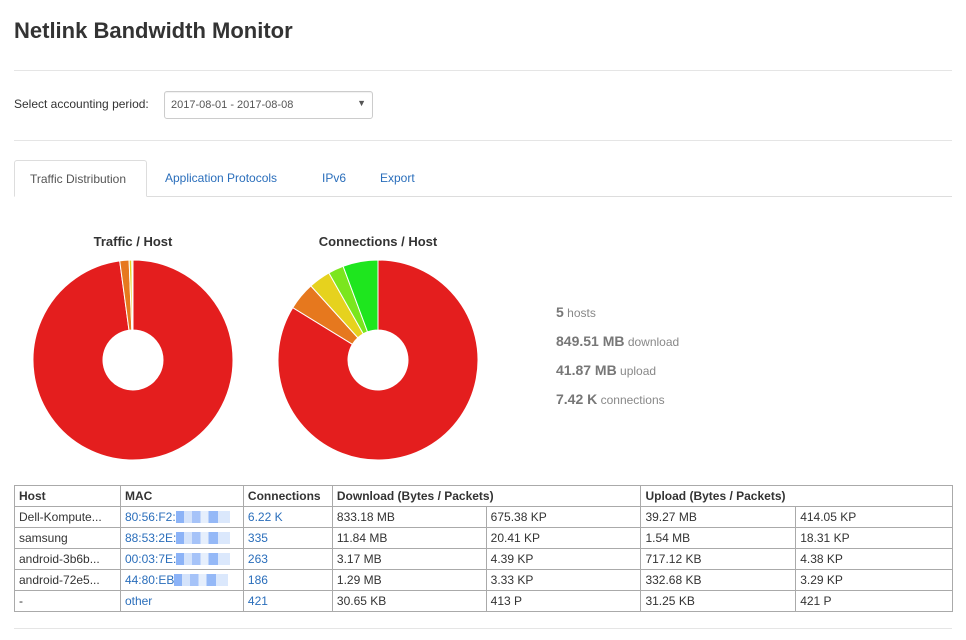 The image size is (966, 640). I want to click on cell-download-packets: 675.38 KP, so click(563, 517).